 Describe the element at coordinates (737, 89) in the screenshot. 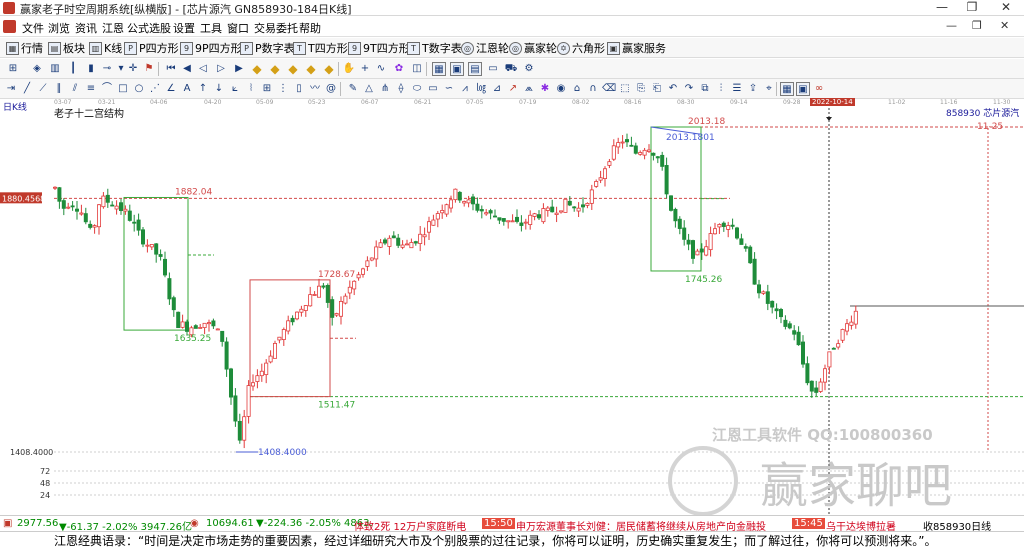

I see `stack-icon: ☰` at that location.